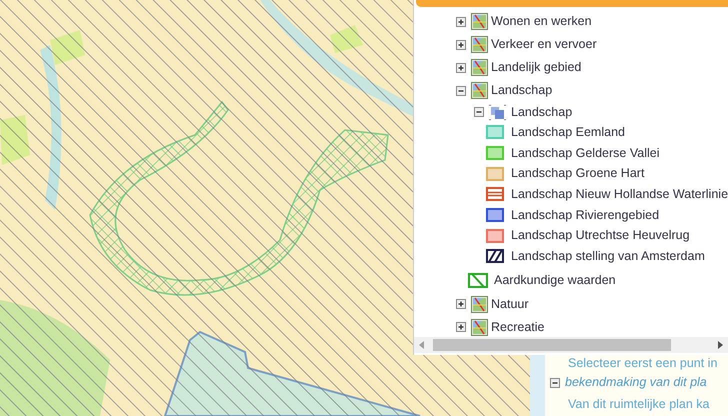 This screenshot has height=416, width=728. What do you see at coordinates (541, 21) in the screenshot?
I see `layer-label: Wonen en werken` at bounding box center [541, 21].